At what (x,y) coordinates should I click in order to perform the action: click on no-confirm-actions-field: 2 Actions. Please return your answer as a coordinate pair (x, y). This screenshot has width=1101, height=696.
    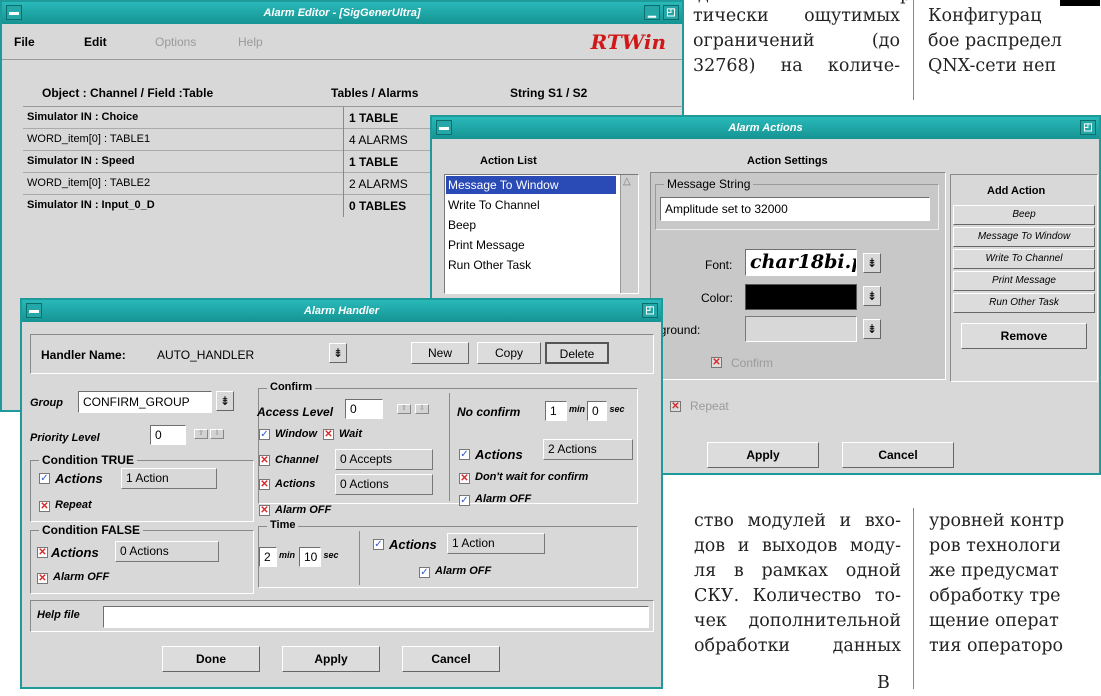
    Looking at the image, I should click on (588, 449).